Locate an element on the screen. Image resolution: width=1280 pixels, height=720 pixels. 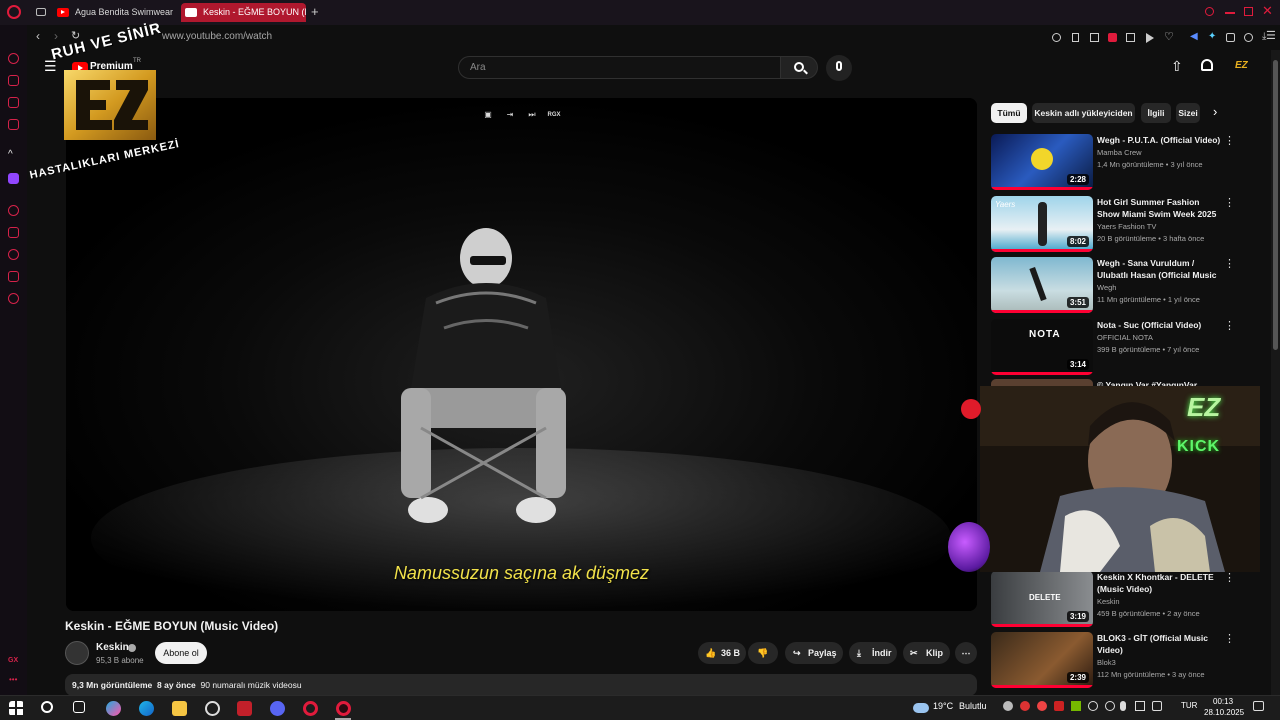
speaker-tray-icon is located at coordinates (1157, 706).